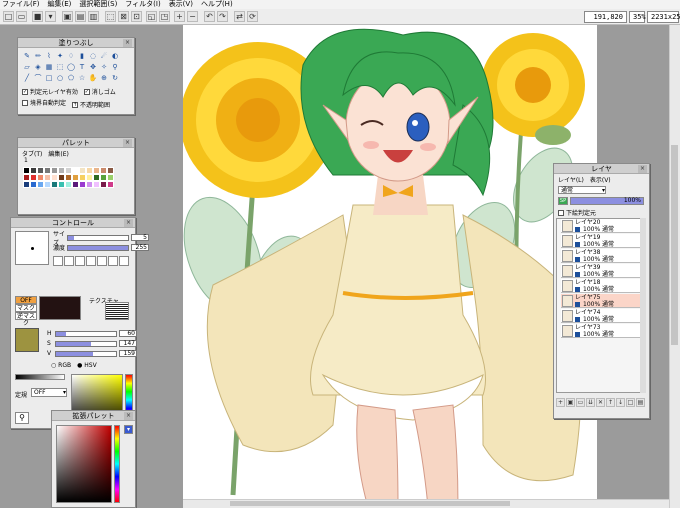  Describe the element at coordinates (579, 213) in the screenshot. I see `base-reference-checkbox: 下絵判定元` at that location.